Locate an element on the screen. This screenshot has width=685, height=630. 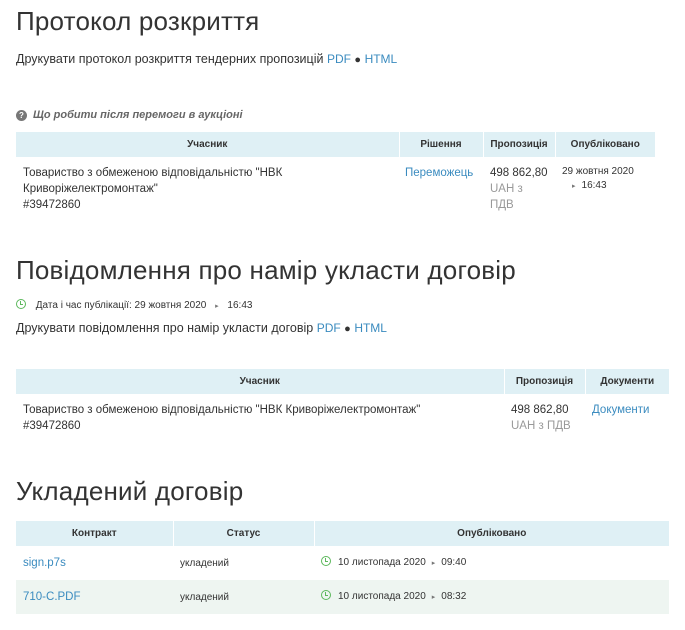
notice-html-link: HTML is located at coordinates (370, 328).